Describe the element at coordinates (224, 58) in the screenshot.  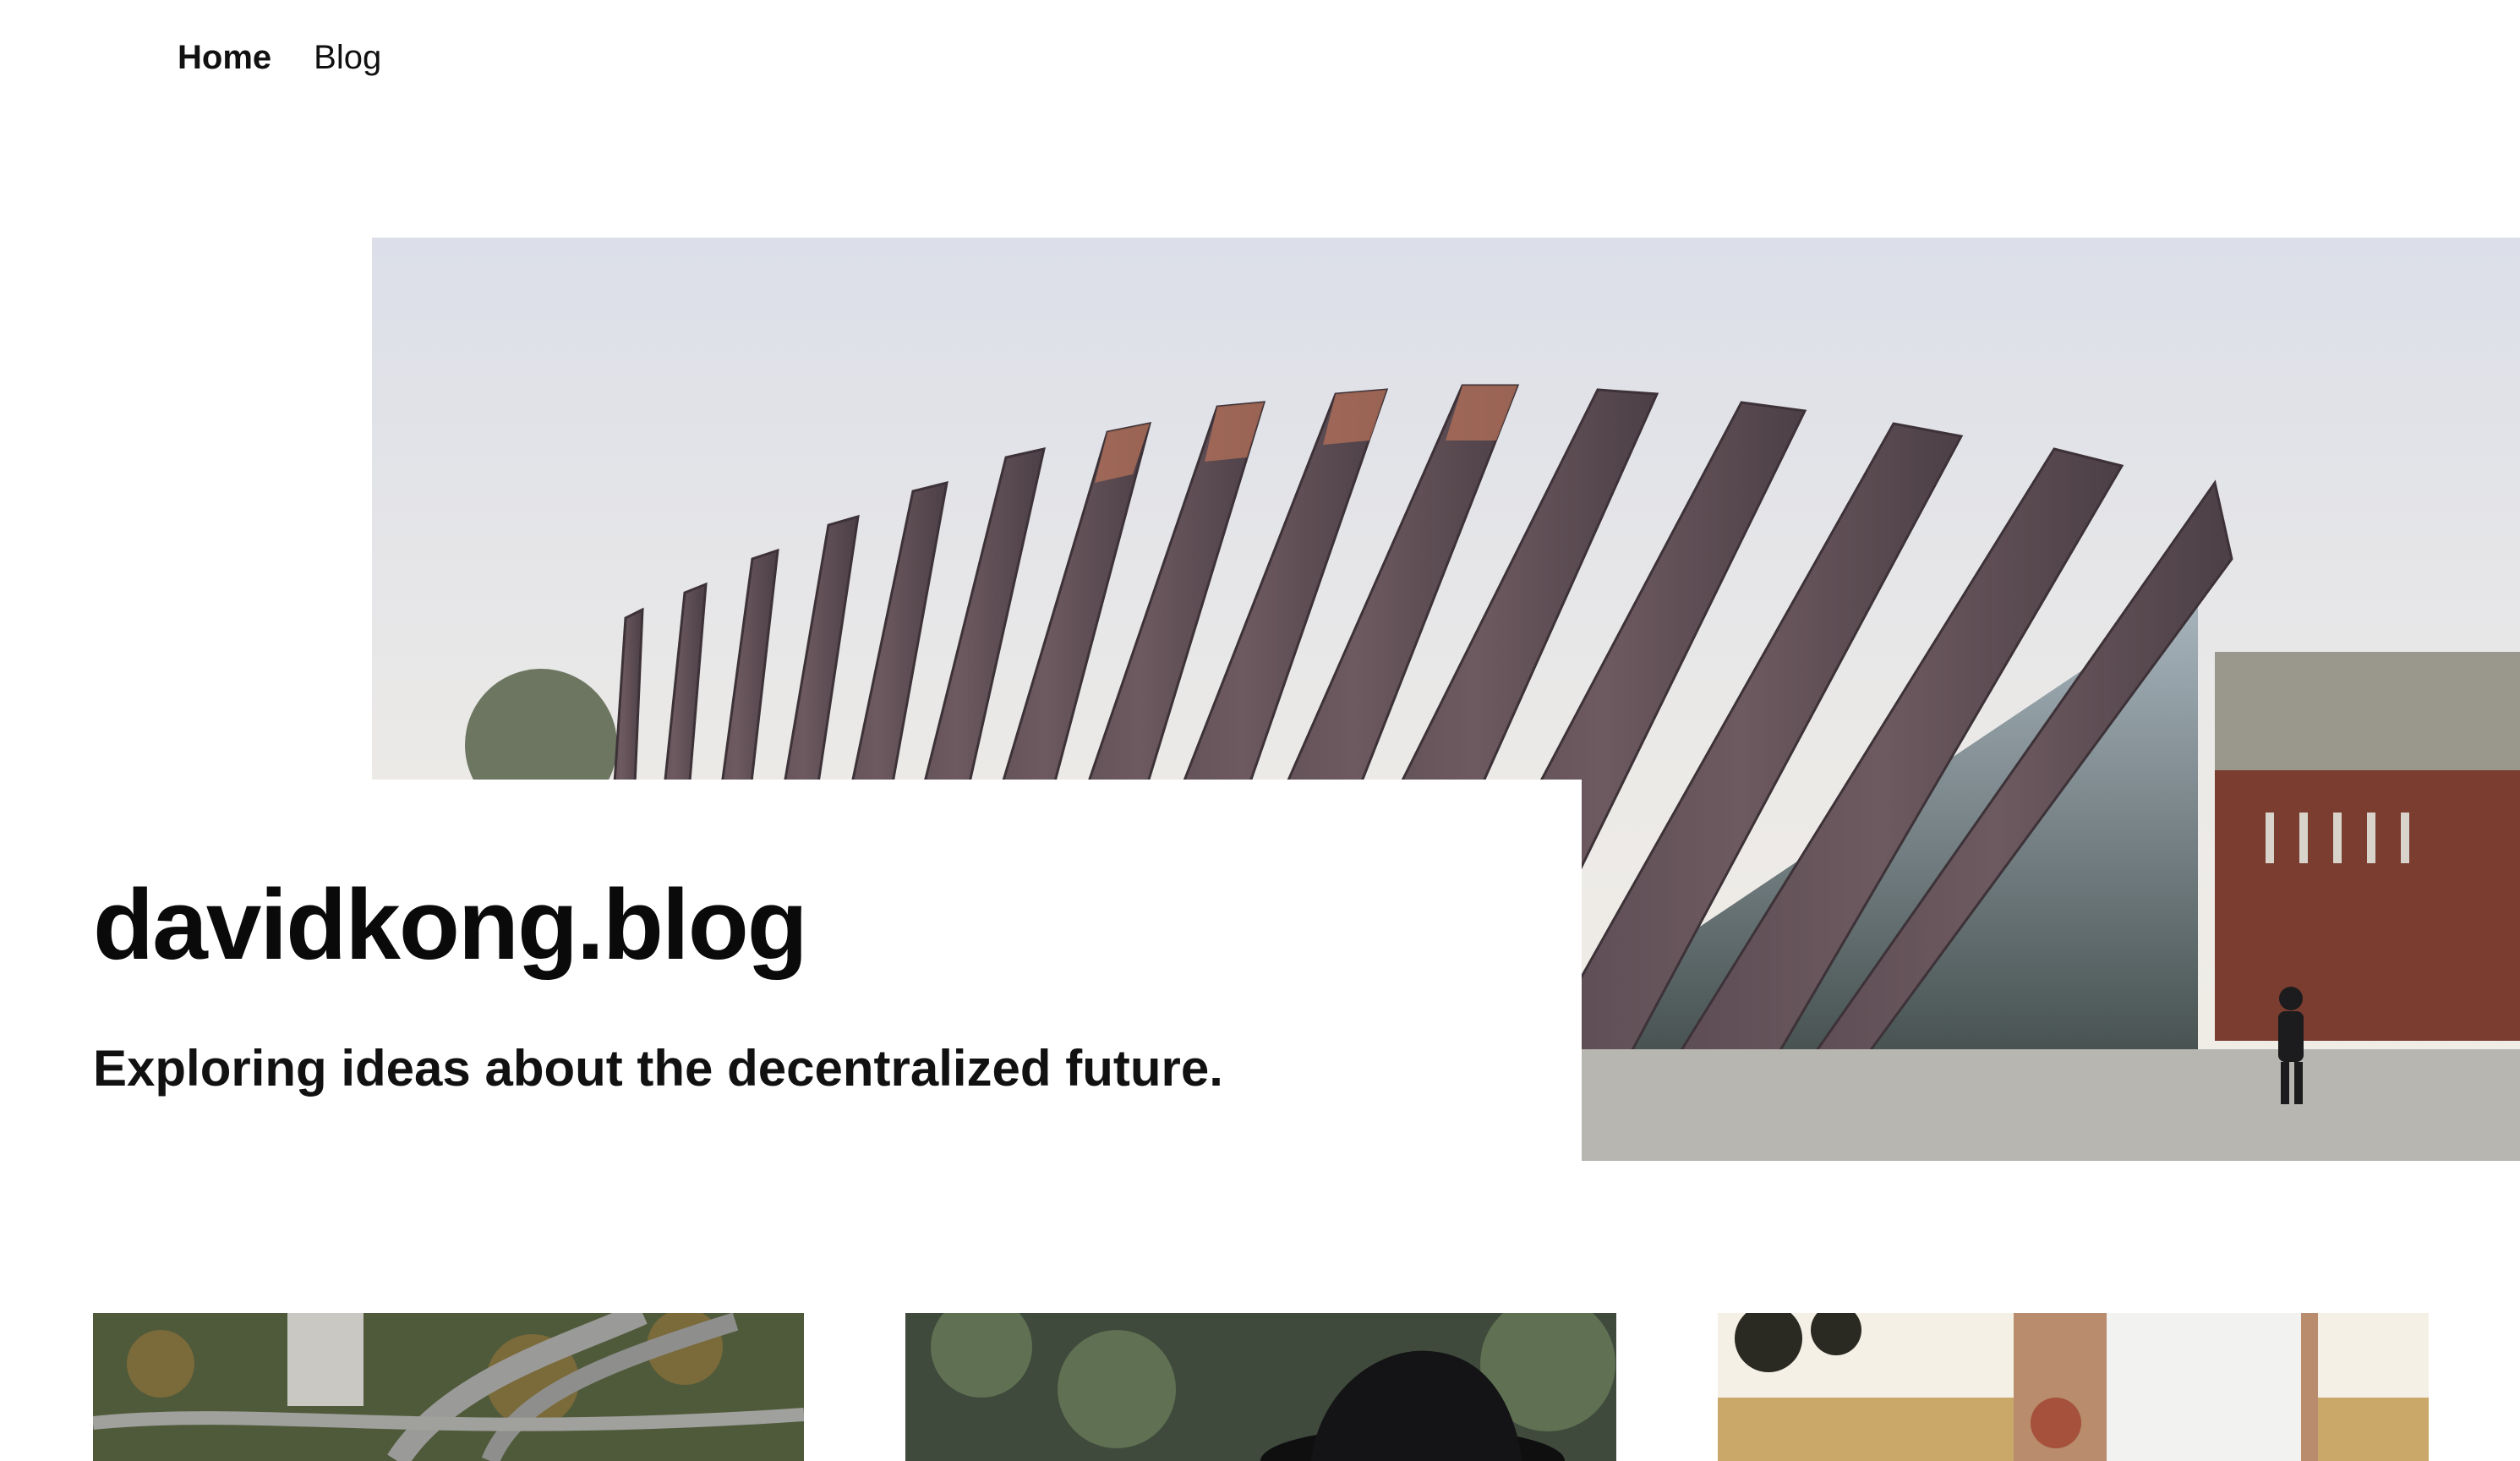
I see `nav-home-link: Home` at that location.